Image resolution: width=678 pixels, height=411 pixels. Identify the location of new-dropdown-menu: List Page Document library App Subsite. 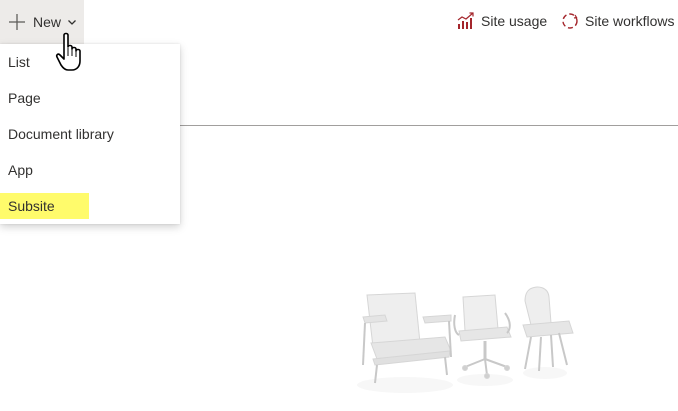
(90, 134).